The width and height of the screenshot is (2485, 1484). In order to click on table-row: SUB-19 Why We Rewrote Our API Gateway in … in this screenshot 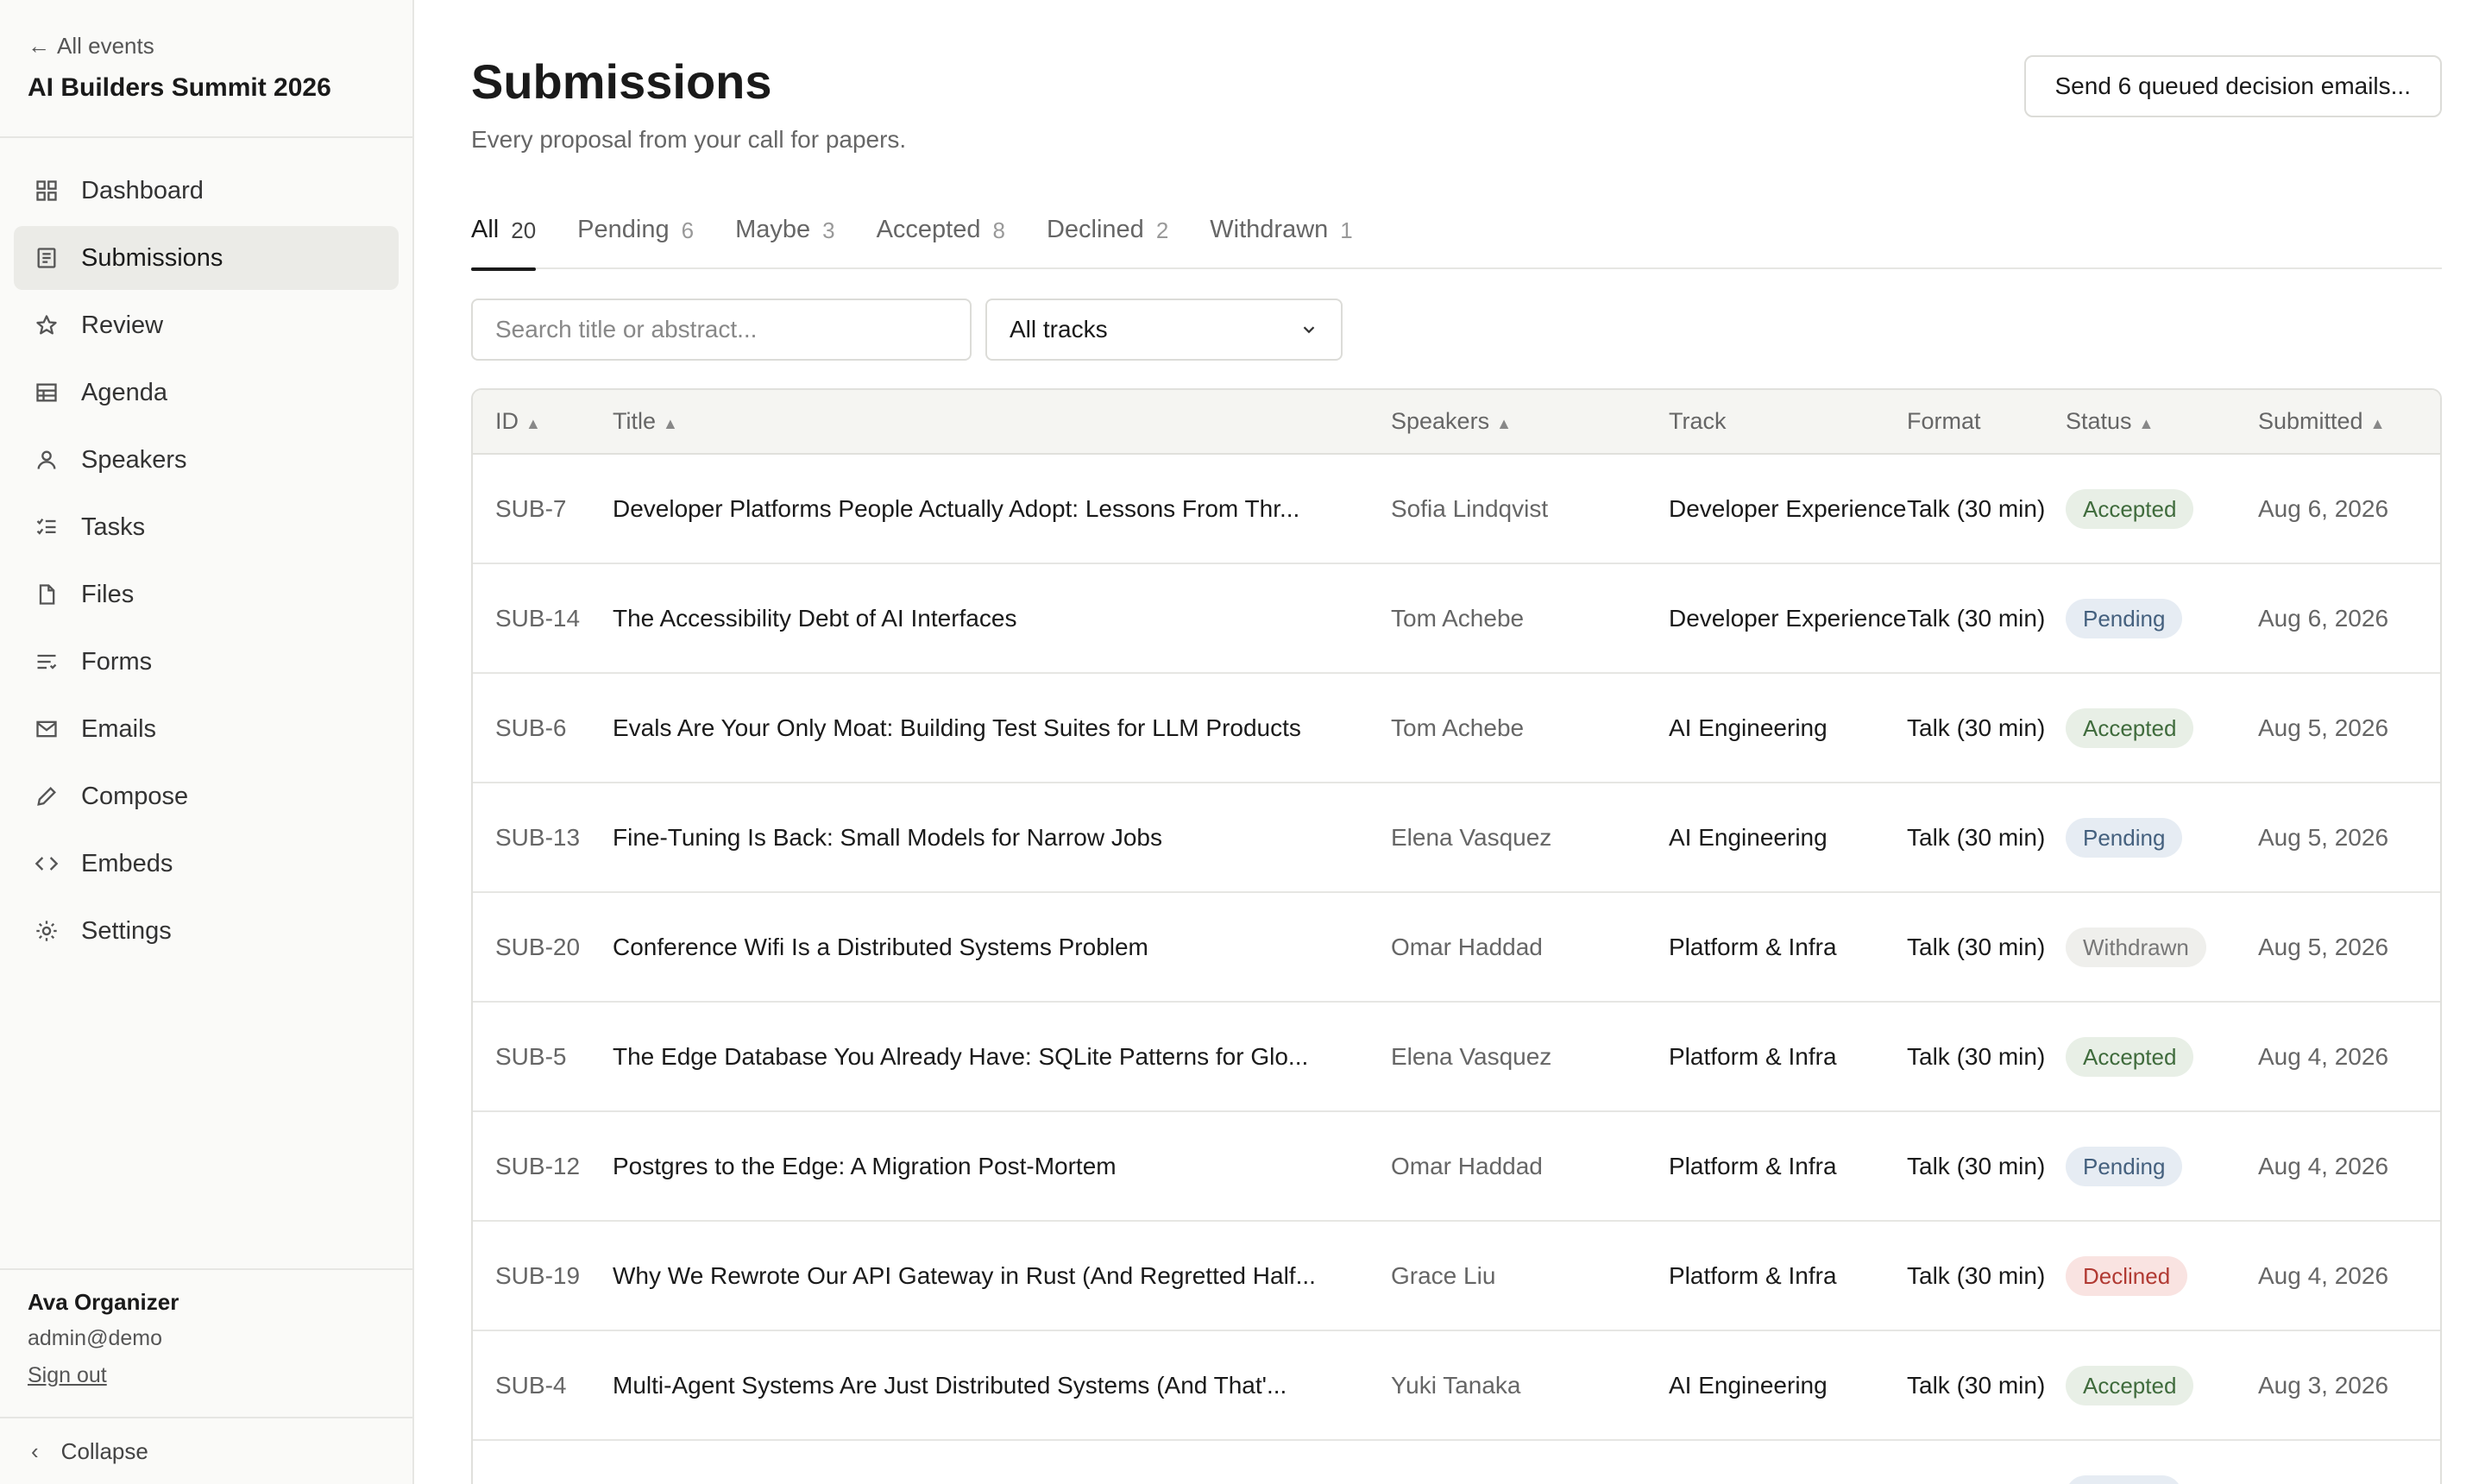, I will do `click(1456, 1275)`.